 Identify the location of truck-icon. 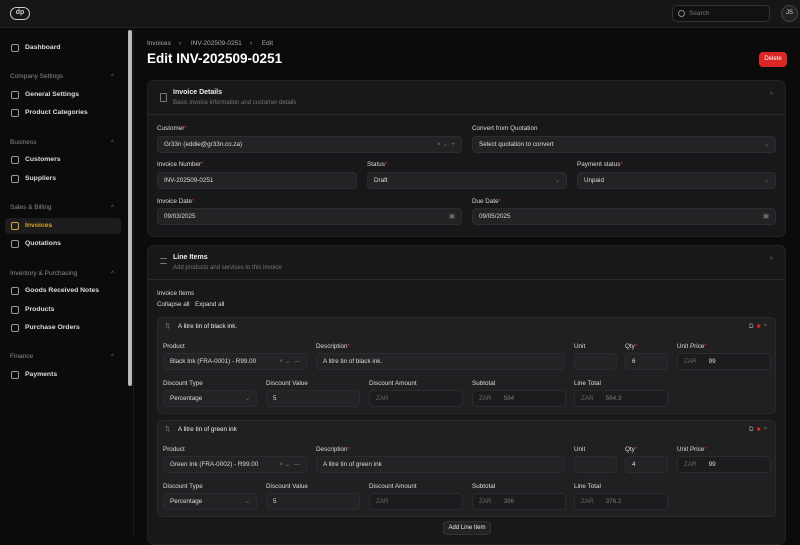
(15, 291).